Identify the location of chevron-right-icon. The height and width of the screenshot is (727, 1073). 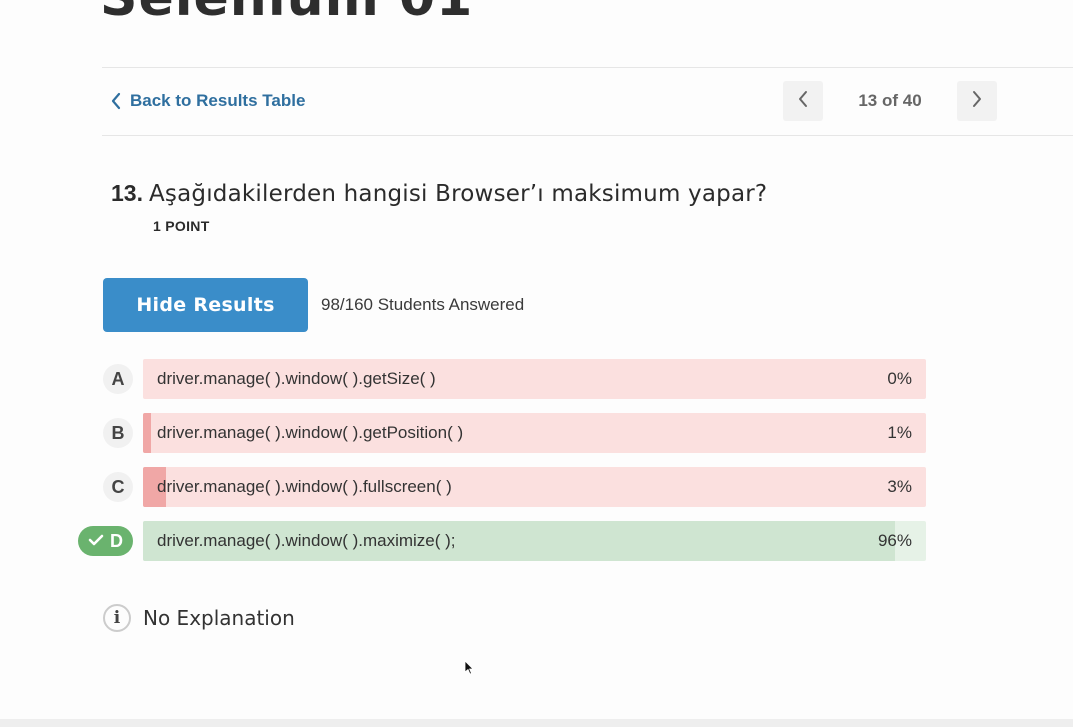
(977, 101).